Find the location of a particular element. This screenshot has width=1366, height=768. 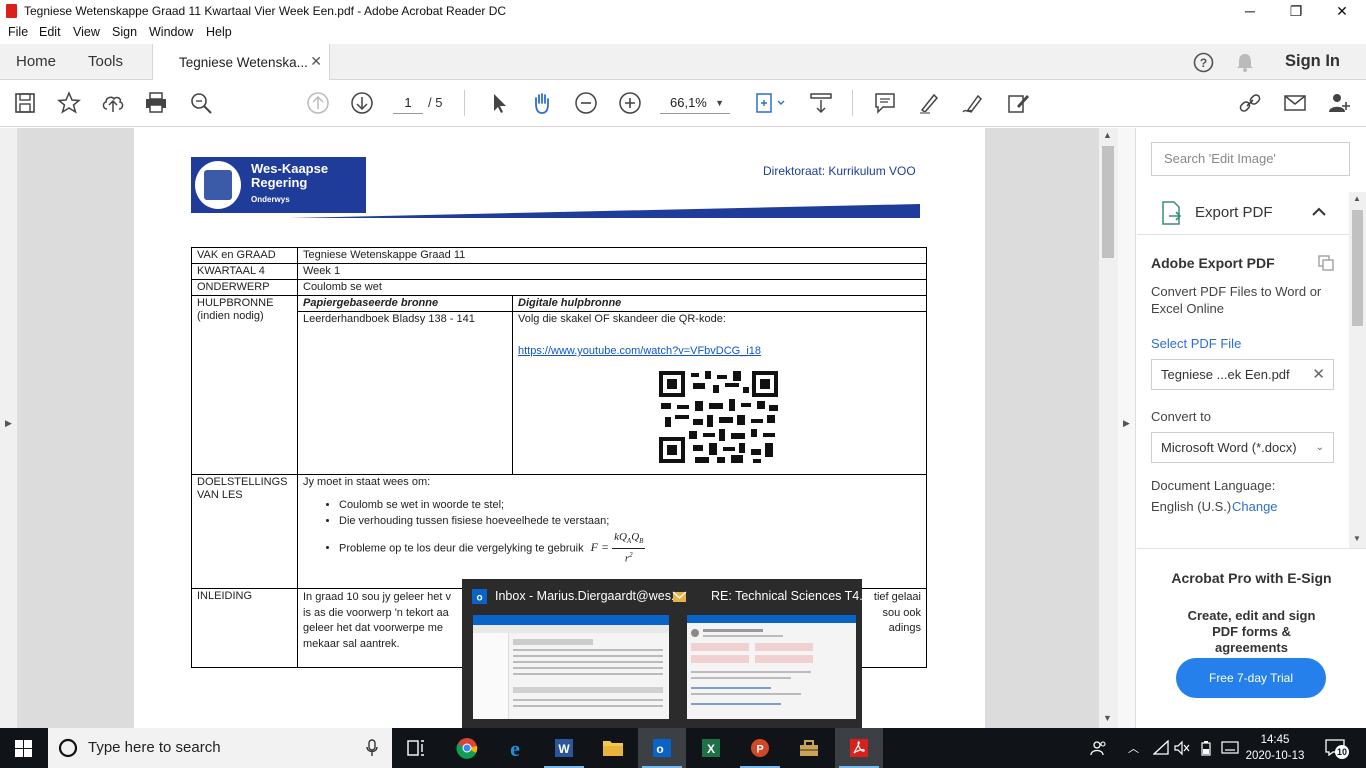

task-view-icon is located at coordinates (415, 748).